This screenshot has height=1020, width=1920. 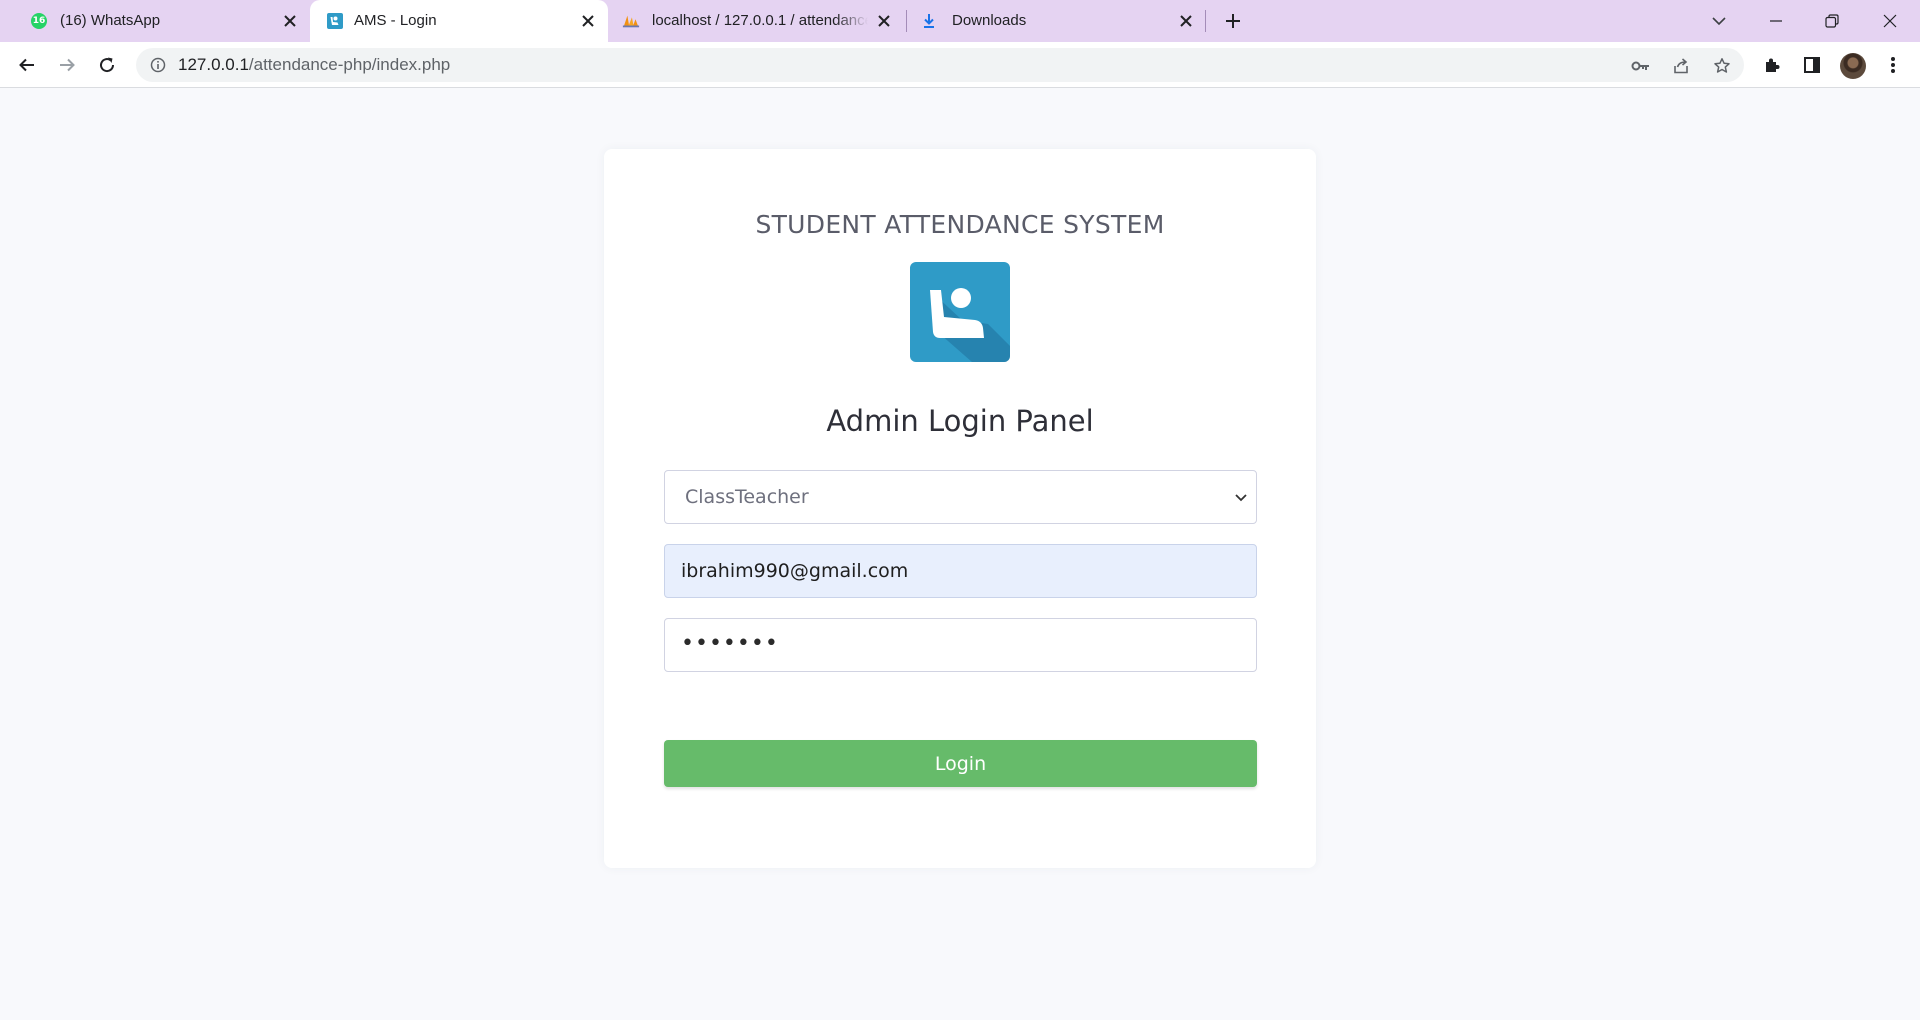 What do you see at coordinates (1233, 21) in the screenshot?
I see `new-tab-button` at bounding box center [1233, 21].